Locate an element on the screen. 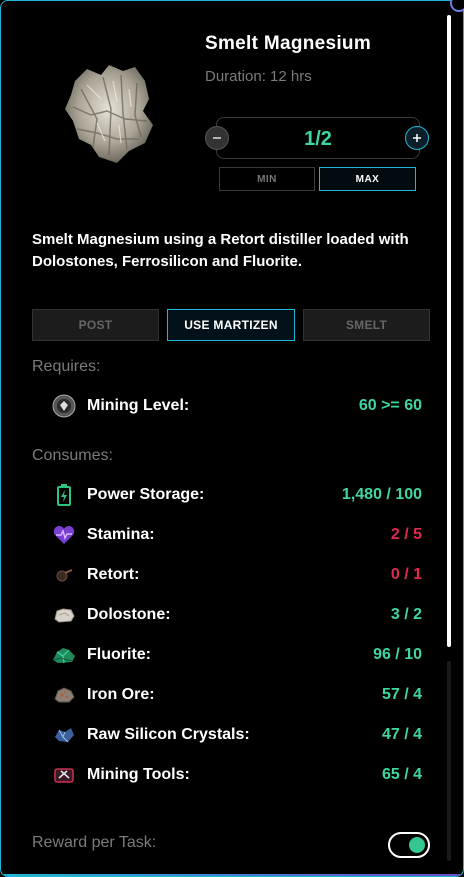  consume-row-stamina: Stamina: 2 / 5 is located at coordinates (236, 535).